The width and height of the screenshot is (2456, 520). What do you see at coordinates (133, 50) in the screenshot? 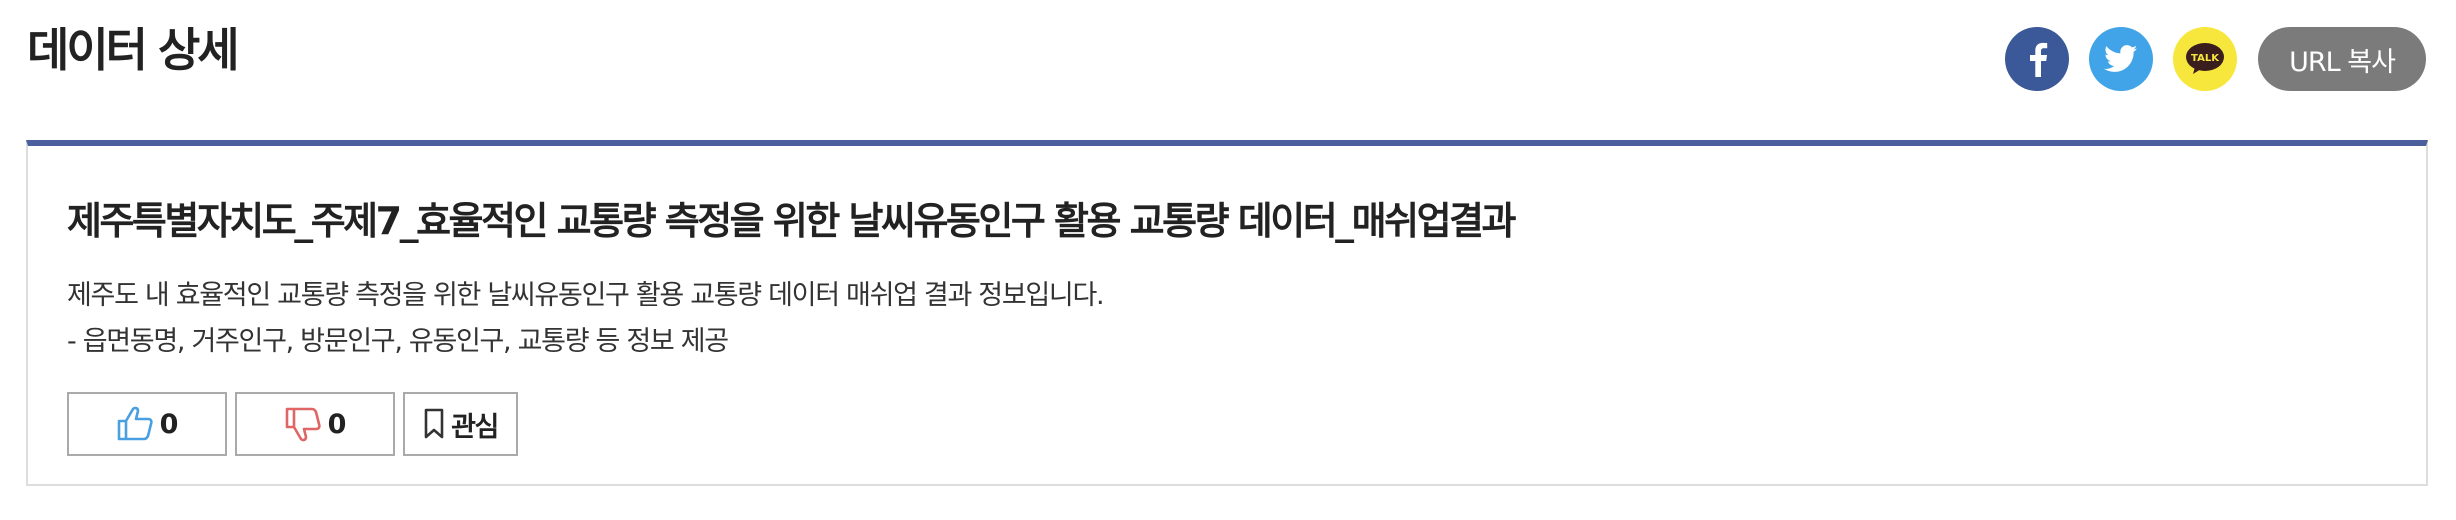
I see `page-title: 데이터 상세` at bounding box center [133, 50].